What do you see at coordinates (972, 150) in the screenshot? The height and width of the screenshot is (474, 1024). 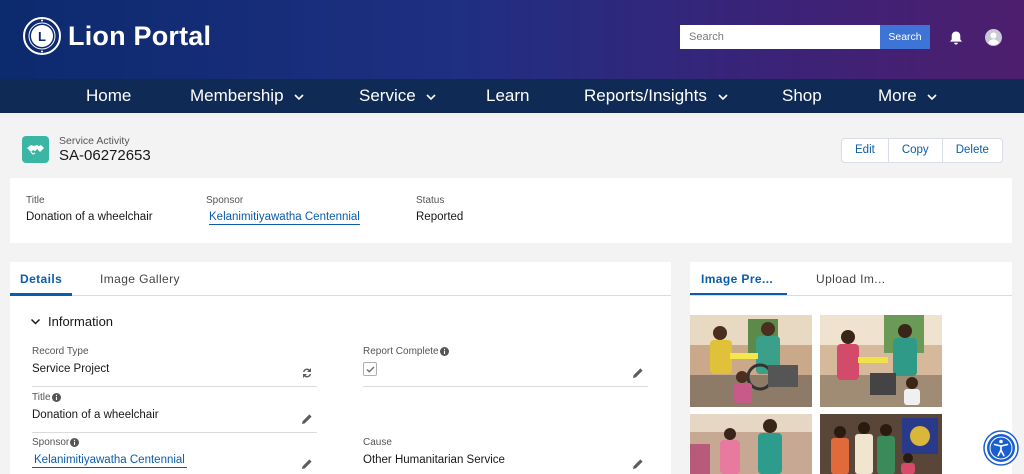 I see `delete-button: Delete` at bounding box center [972, 150].